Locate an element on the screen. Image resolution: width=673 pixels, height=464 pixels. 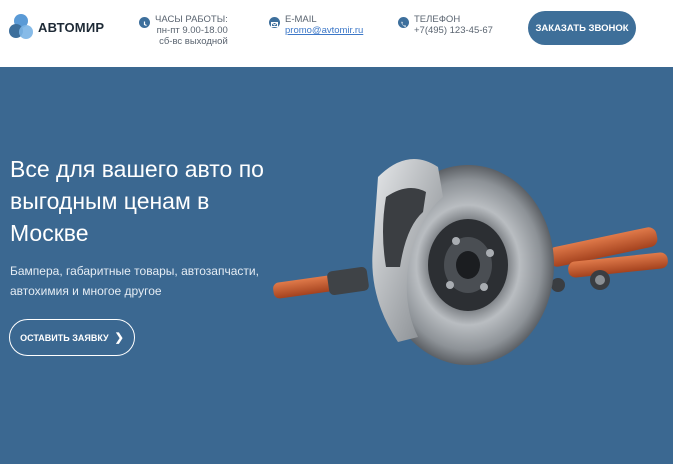
phone-number: +7(495) 123-45-67 is located at coordinates (453, 30).